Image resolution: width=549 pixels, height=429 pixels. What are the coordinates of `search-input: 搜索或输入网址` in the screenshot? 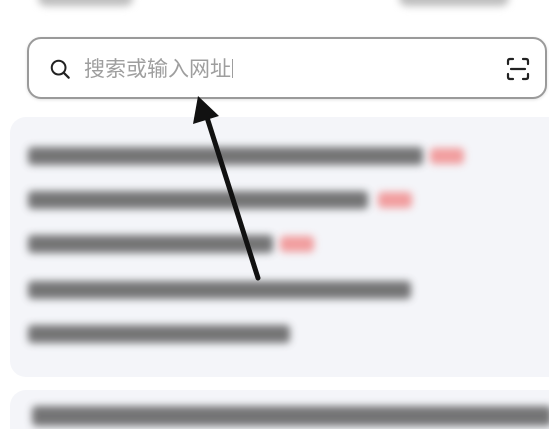 It's located at (158, 69).